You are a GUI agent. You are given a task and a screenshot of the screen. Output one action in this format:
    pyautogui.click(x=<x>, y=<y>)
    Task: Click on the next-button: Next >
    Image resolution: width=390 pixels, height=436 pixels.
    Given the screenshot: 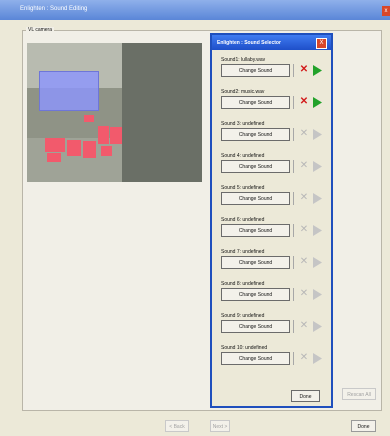 What is the action you would take?
    pyautogui.click(x=220, y=426)
    